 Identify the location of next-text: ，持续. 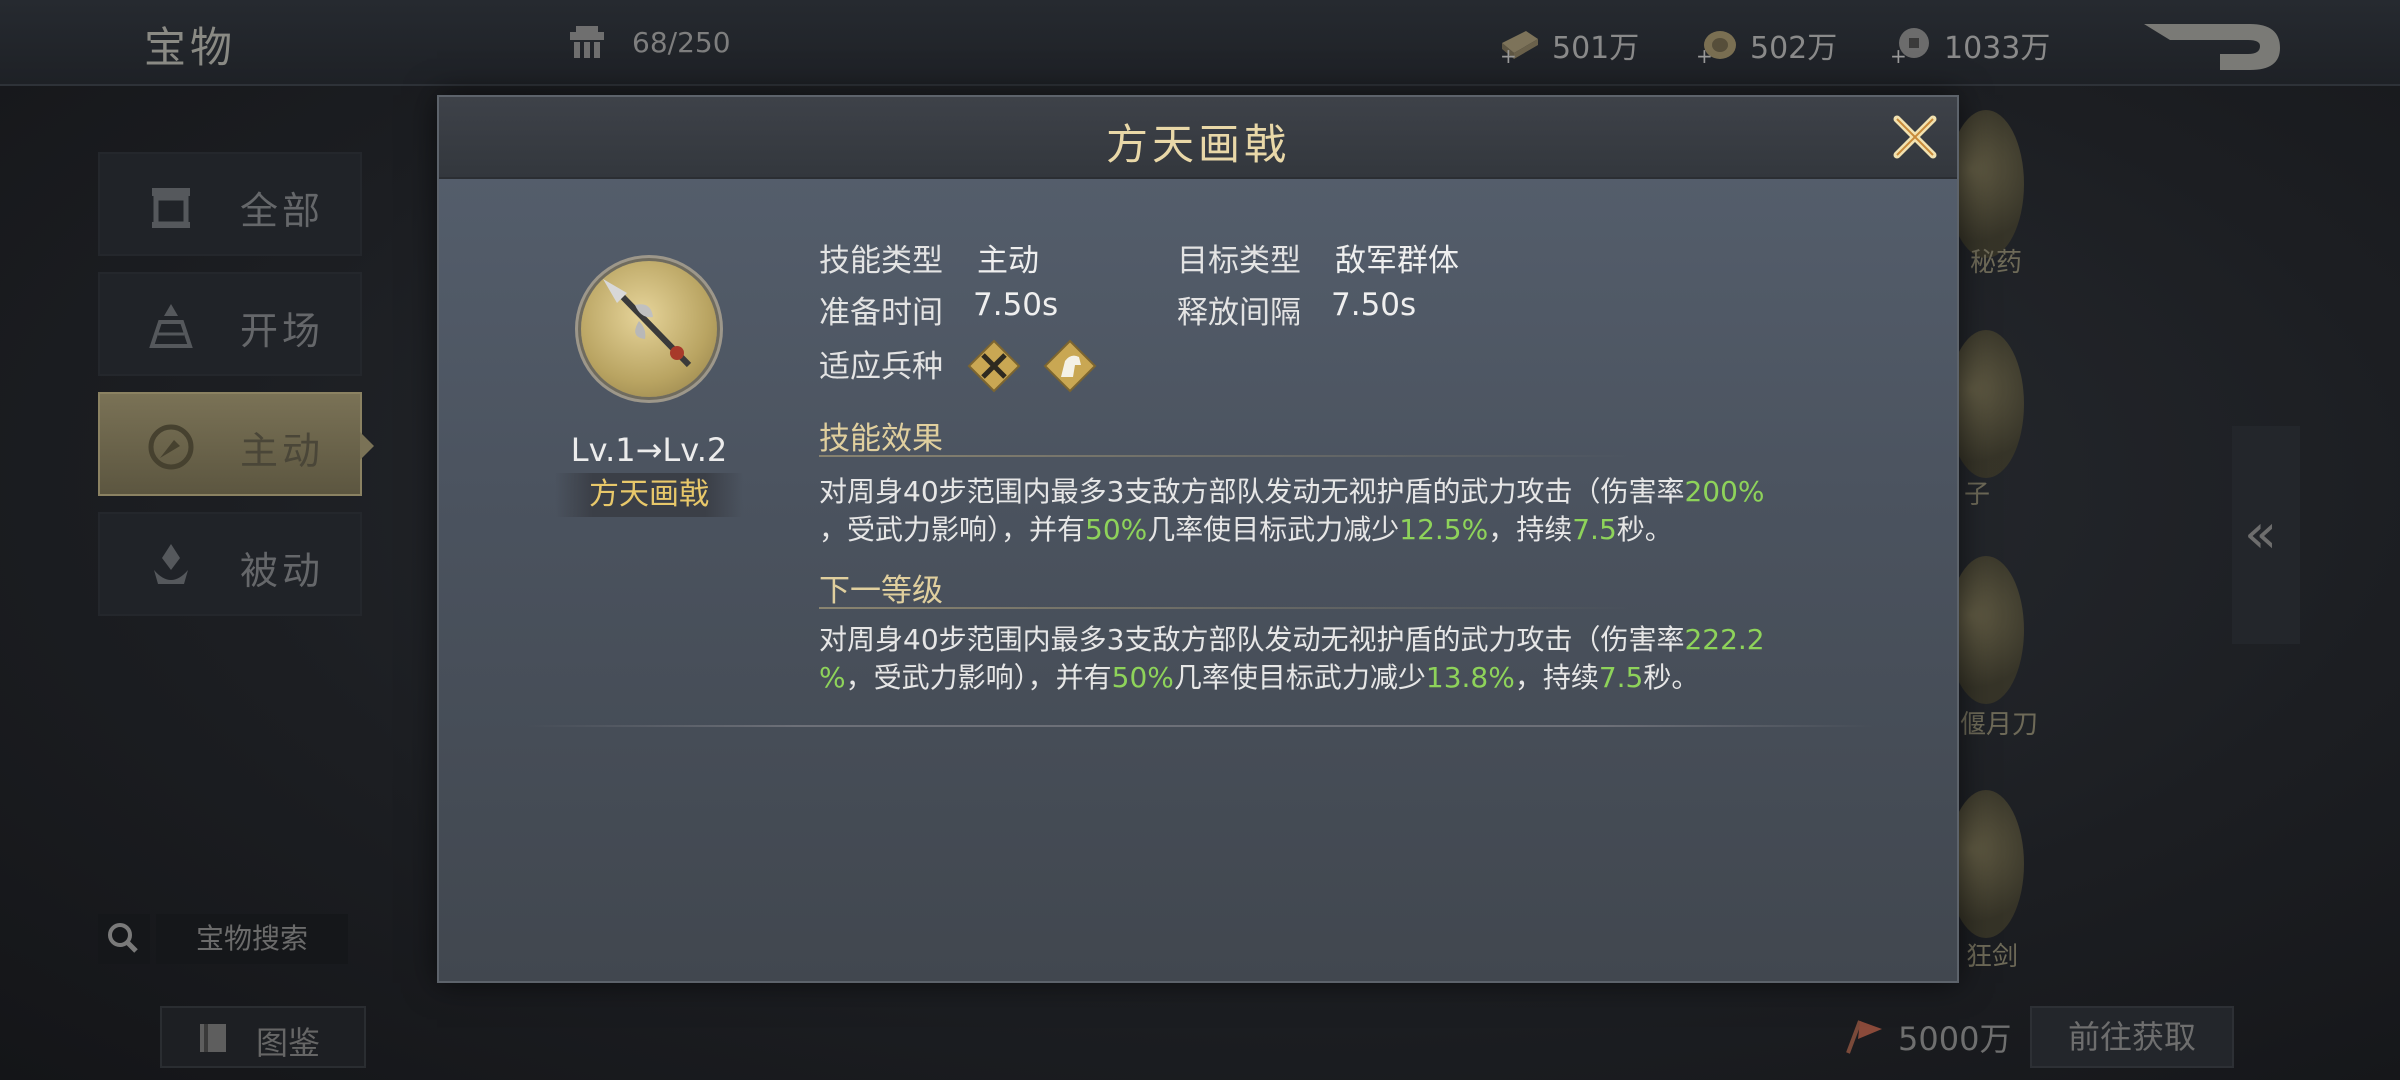
(1556, 677).